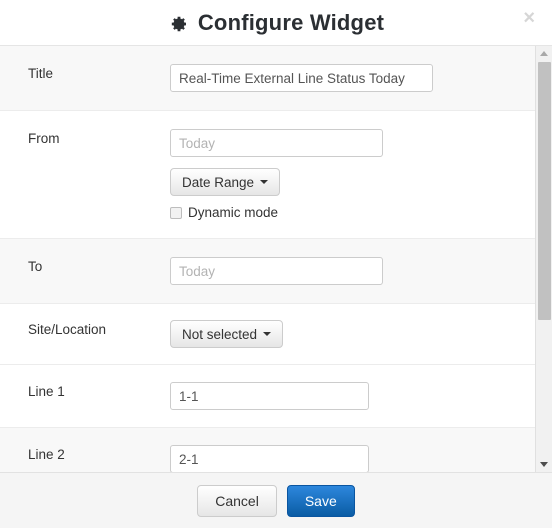 The width and height of the screenshot is (552, 528). Describe the element at coordinates (41, 73) in the screenshot. I see `label-title: Title` at that location.